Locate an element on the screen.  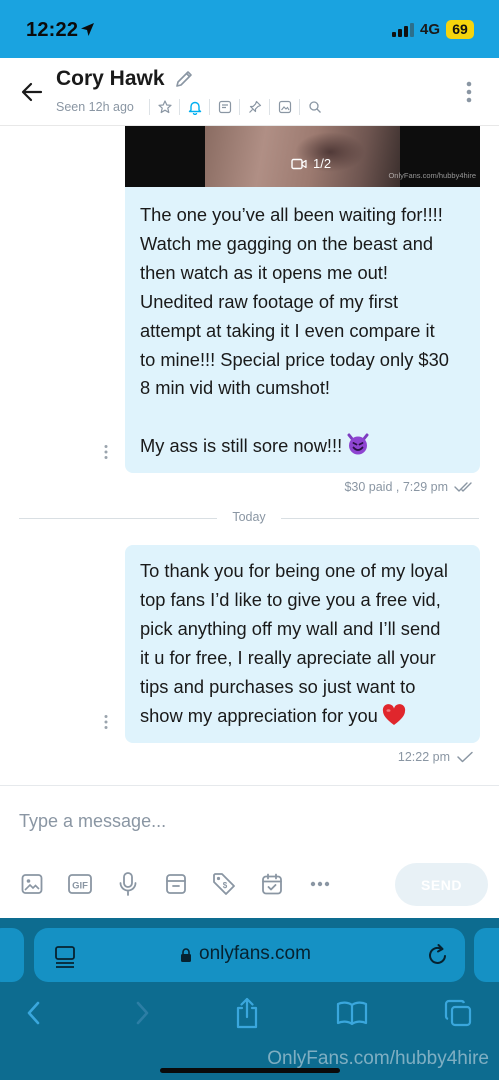
price-tag-icon: $ is located at coordinates (224, 884).